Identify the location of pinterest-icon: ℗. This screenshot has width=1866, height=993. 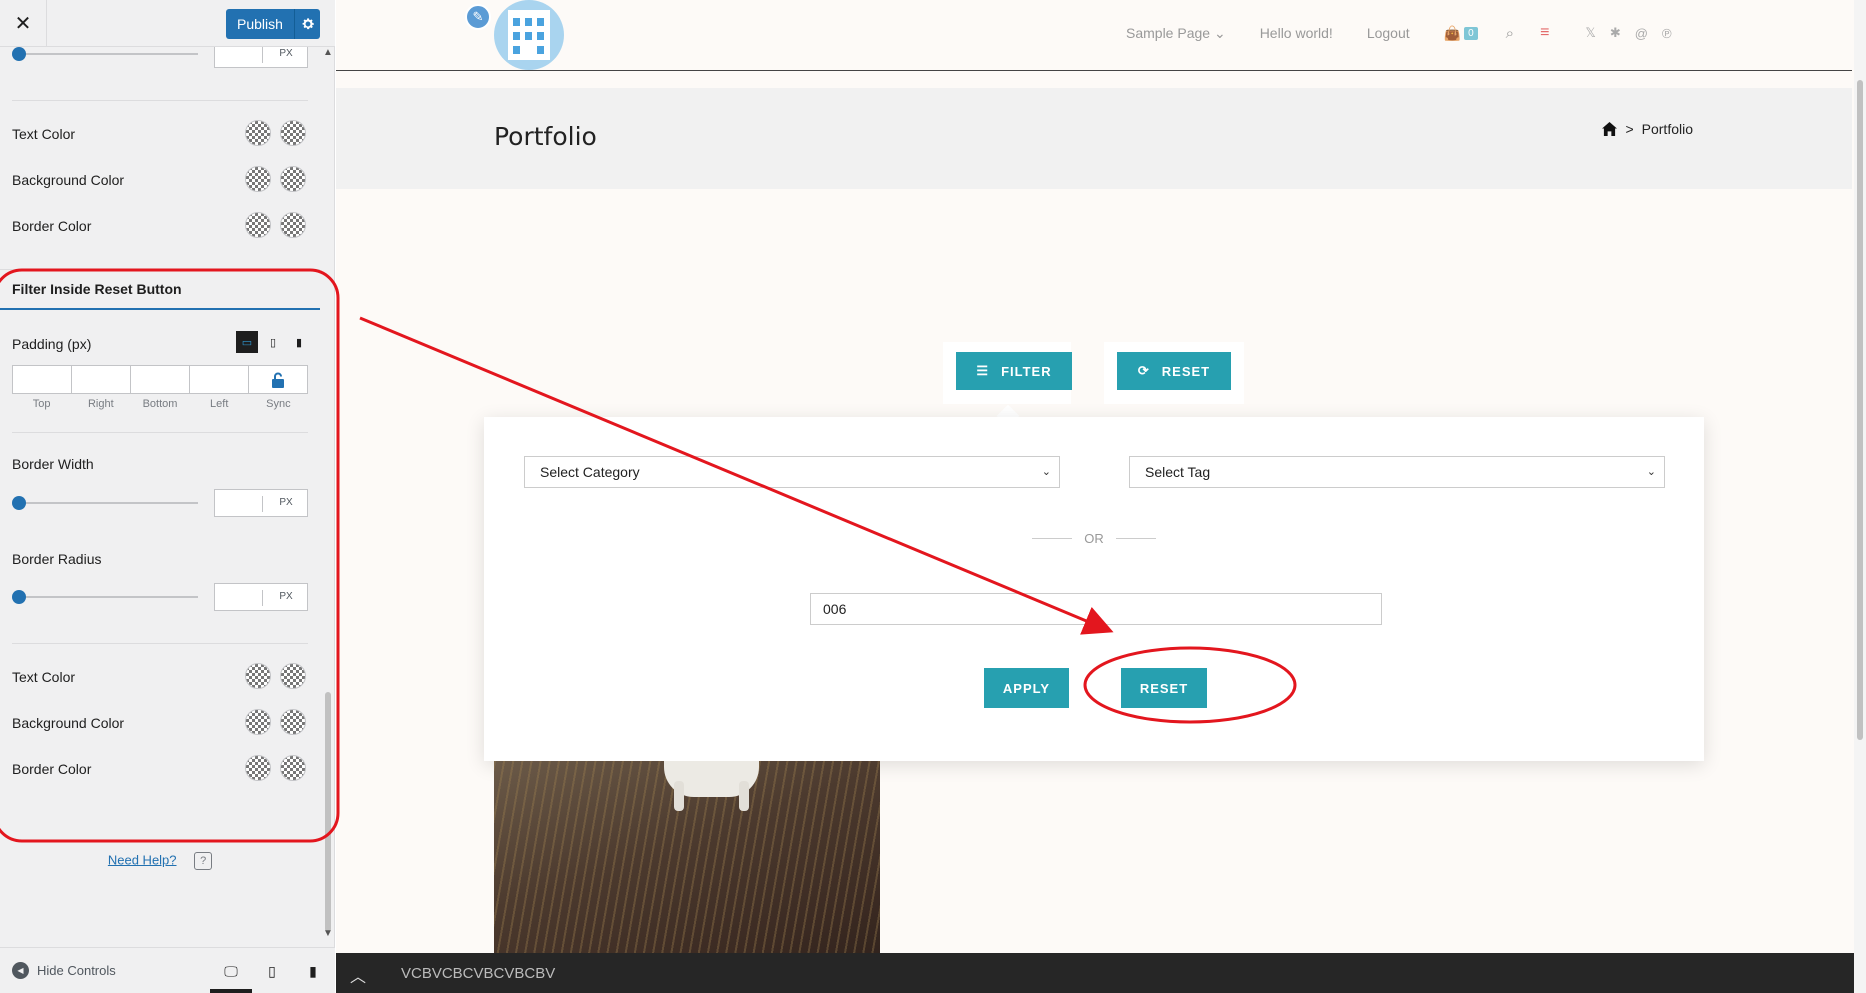
(1667, 33).